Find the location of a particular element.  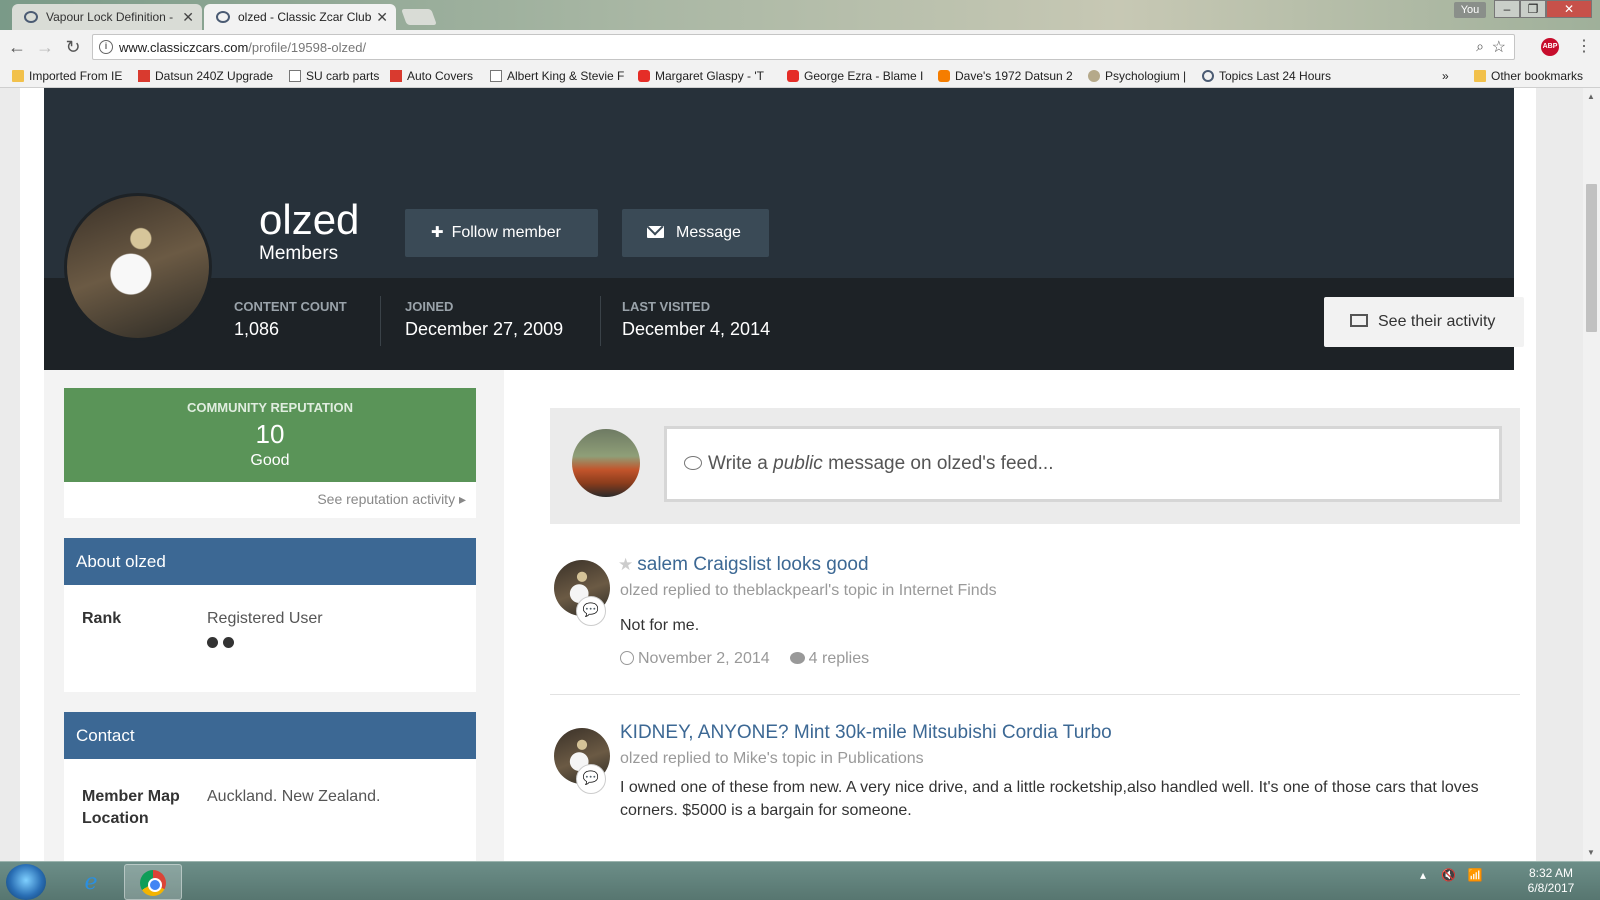

bookmark-margaret-glaspy: Margaret Glaspy - 'T is located at coordinates (706, 76).